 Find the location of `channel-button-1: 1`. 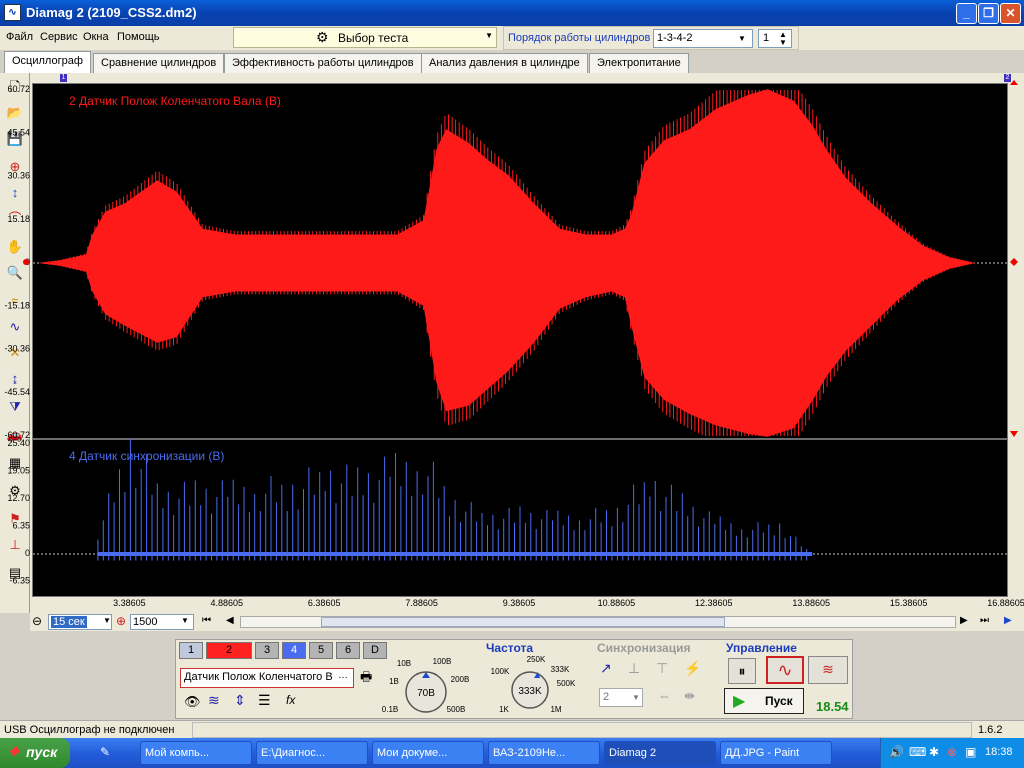

channel-button-1: 1 is located at coordinates (191, 650).